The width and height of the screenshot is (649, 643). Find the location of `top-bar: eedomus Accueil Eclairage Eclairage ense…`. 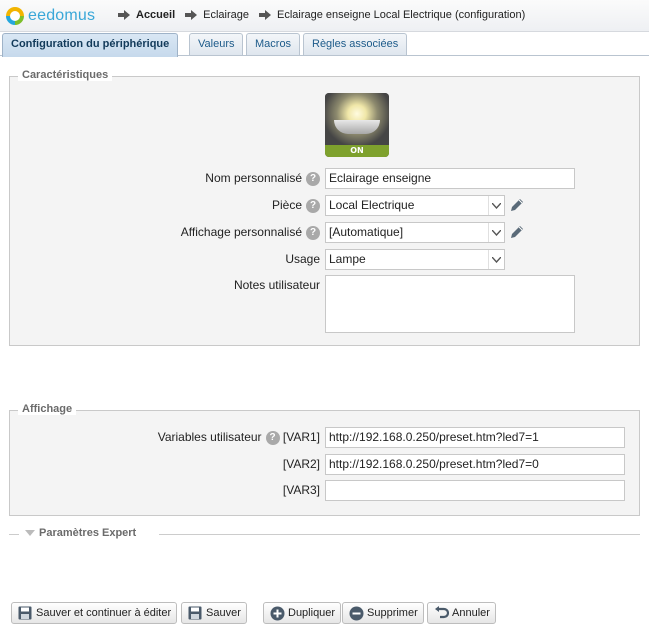

top-bar: eedomus Accueil Eclairage Eclairage ense… is located at coordinates (324, 16).